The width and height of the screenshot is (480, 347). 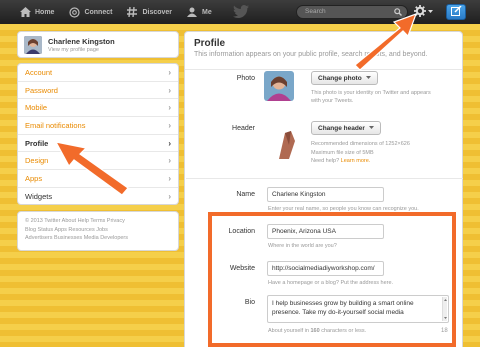 I want to click on menu-item-label: Password, so click(x=41, y=90).